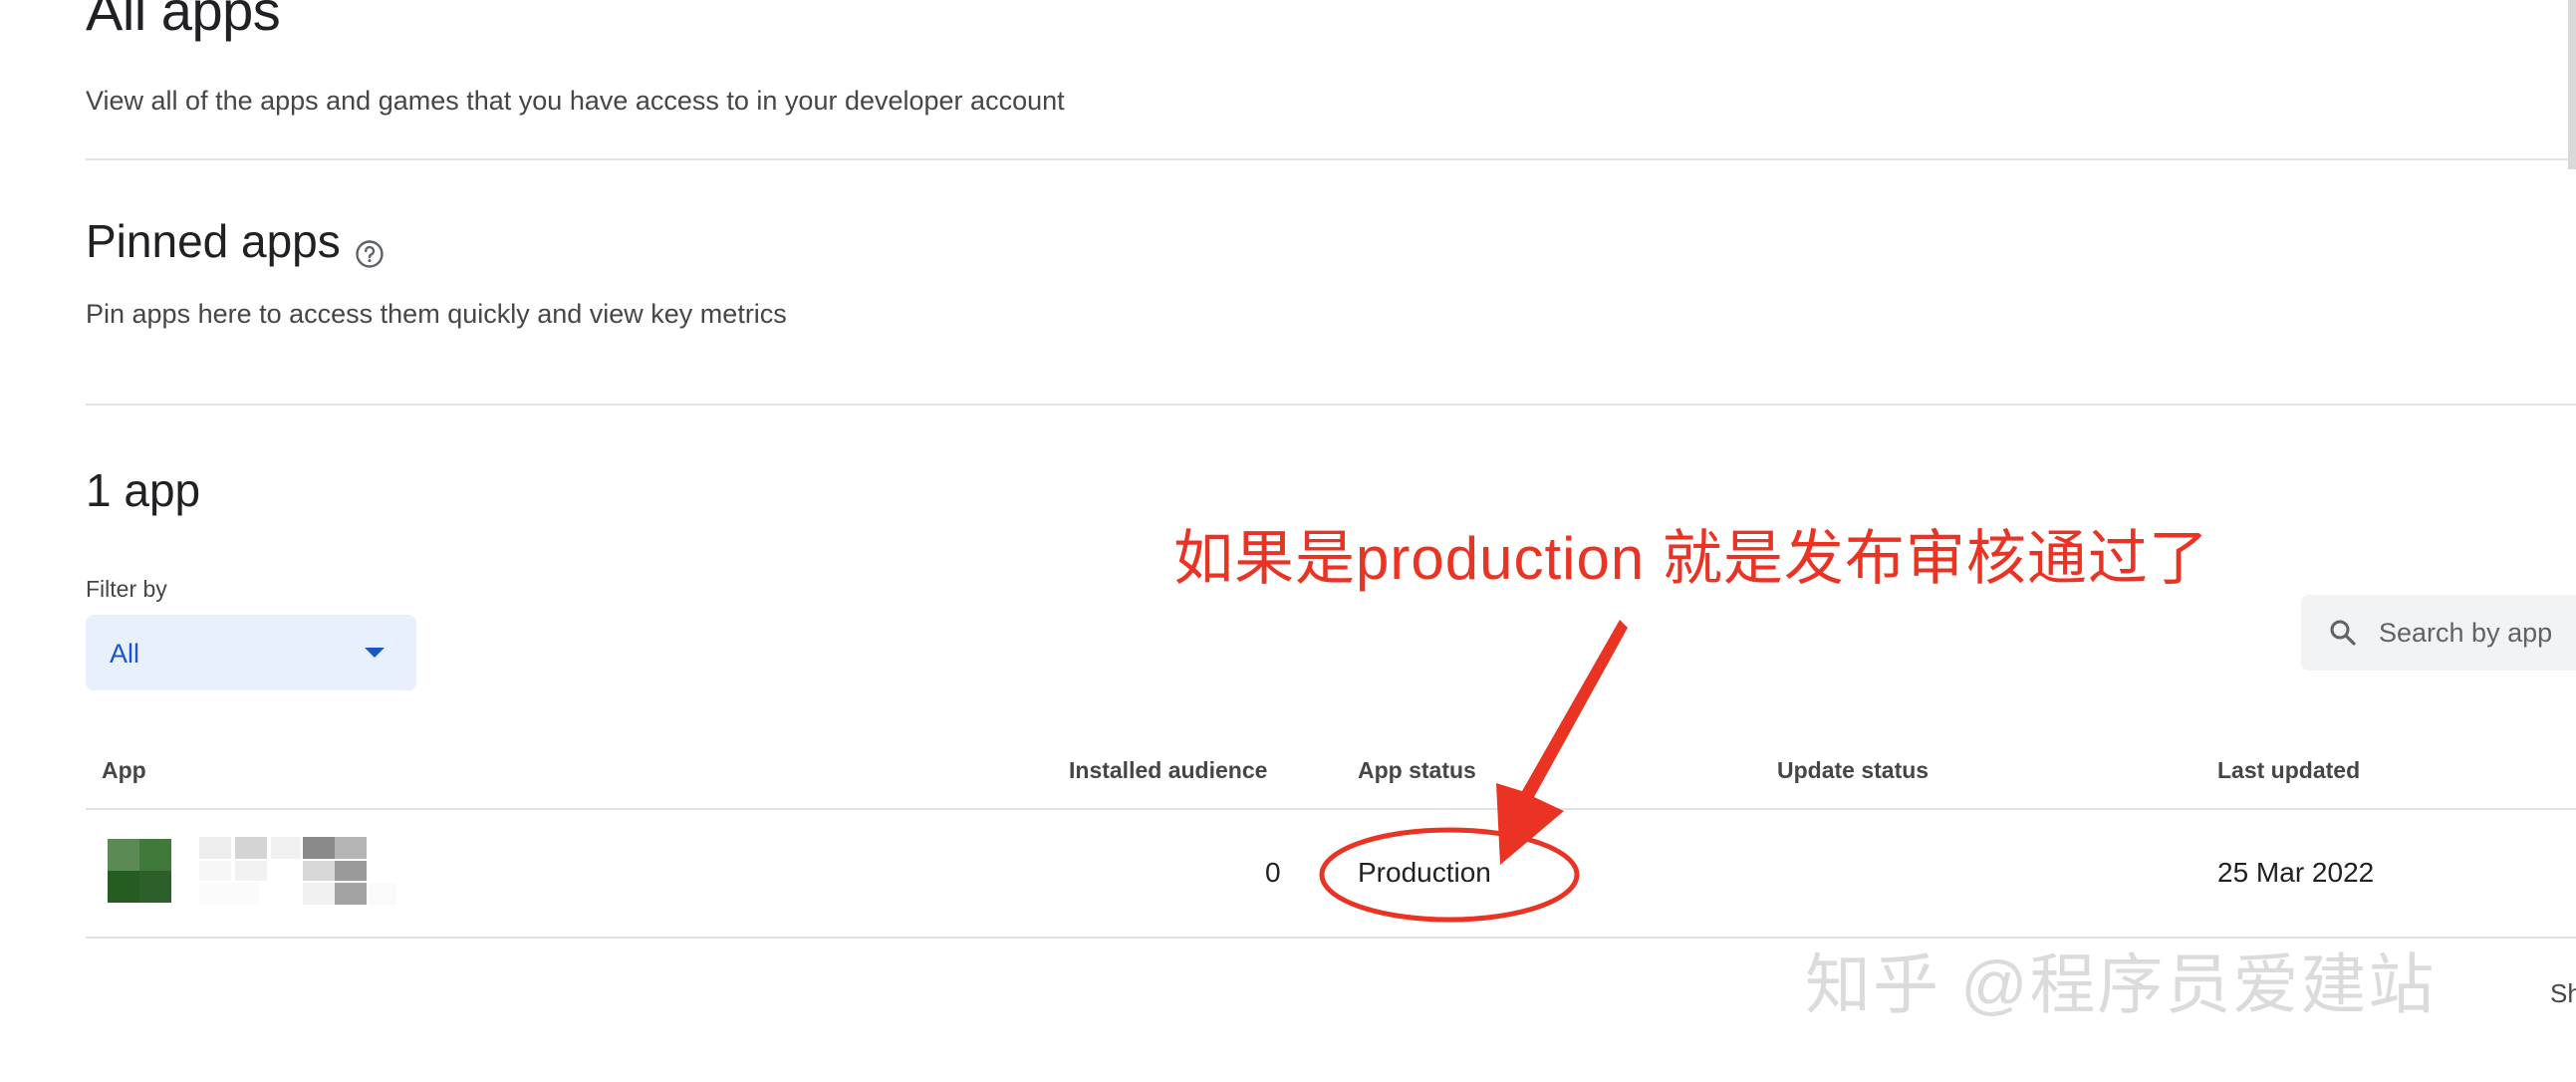 This screenshot has height=1082, width=2576. I want to click on pinned-apps-title-text: Pinned apps, so click(213, 241).